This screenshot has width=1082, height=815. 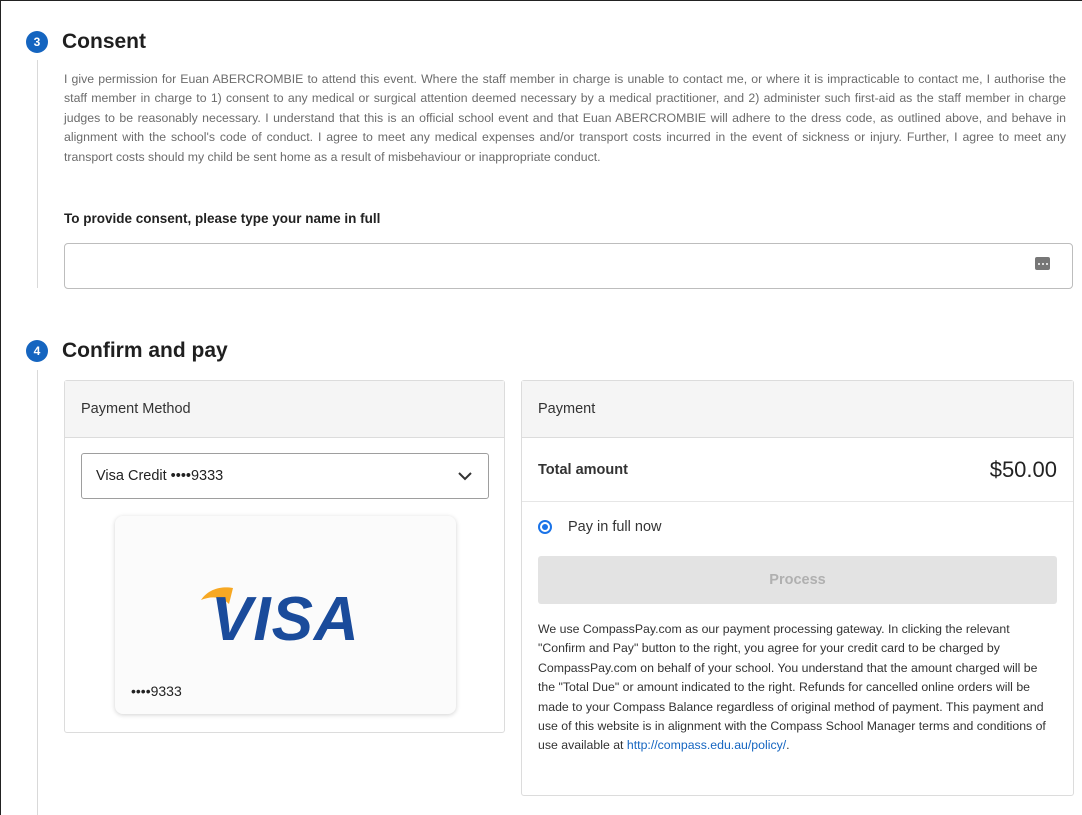 I want to click on pay-in-full-radio, so click(x=545, y=527).